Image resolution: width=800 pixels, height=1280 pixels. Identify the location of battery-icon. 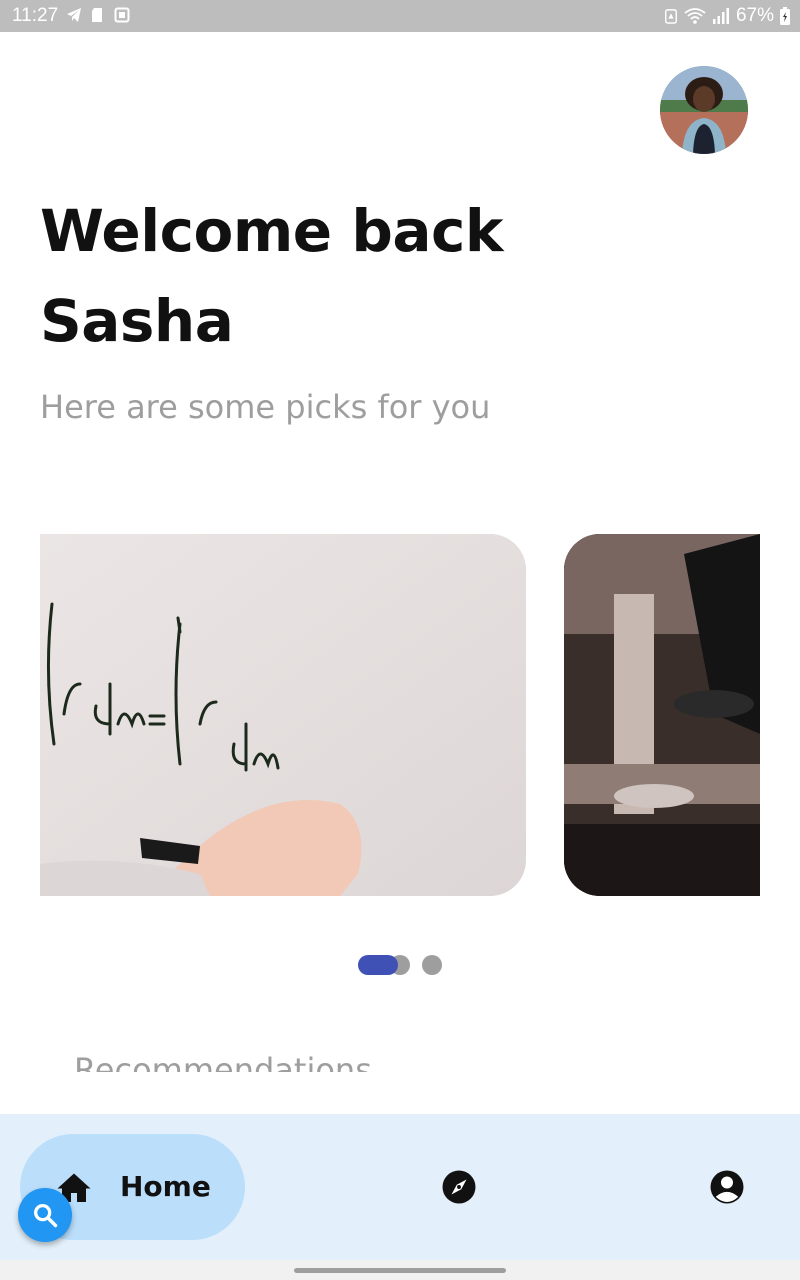
(785, 16).